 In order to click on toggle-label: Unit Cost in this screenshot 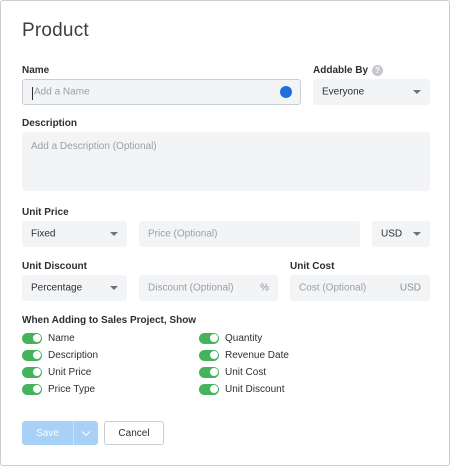, I will do `click(246, 372)`.